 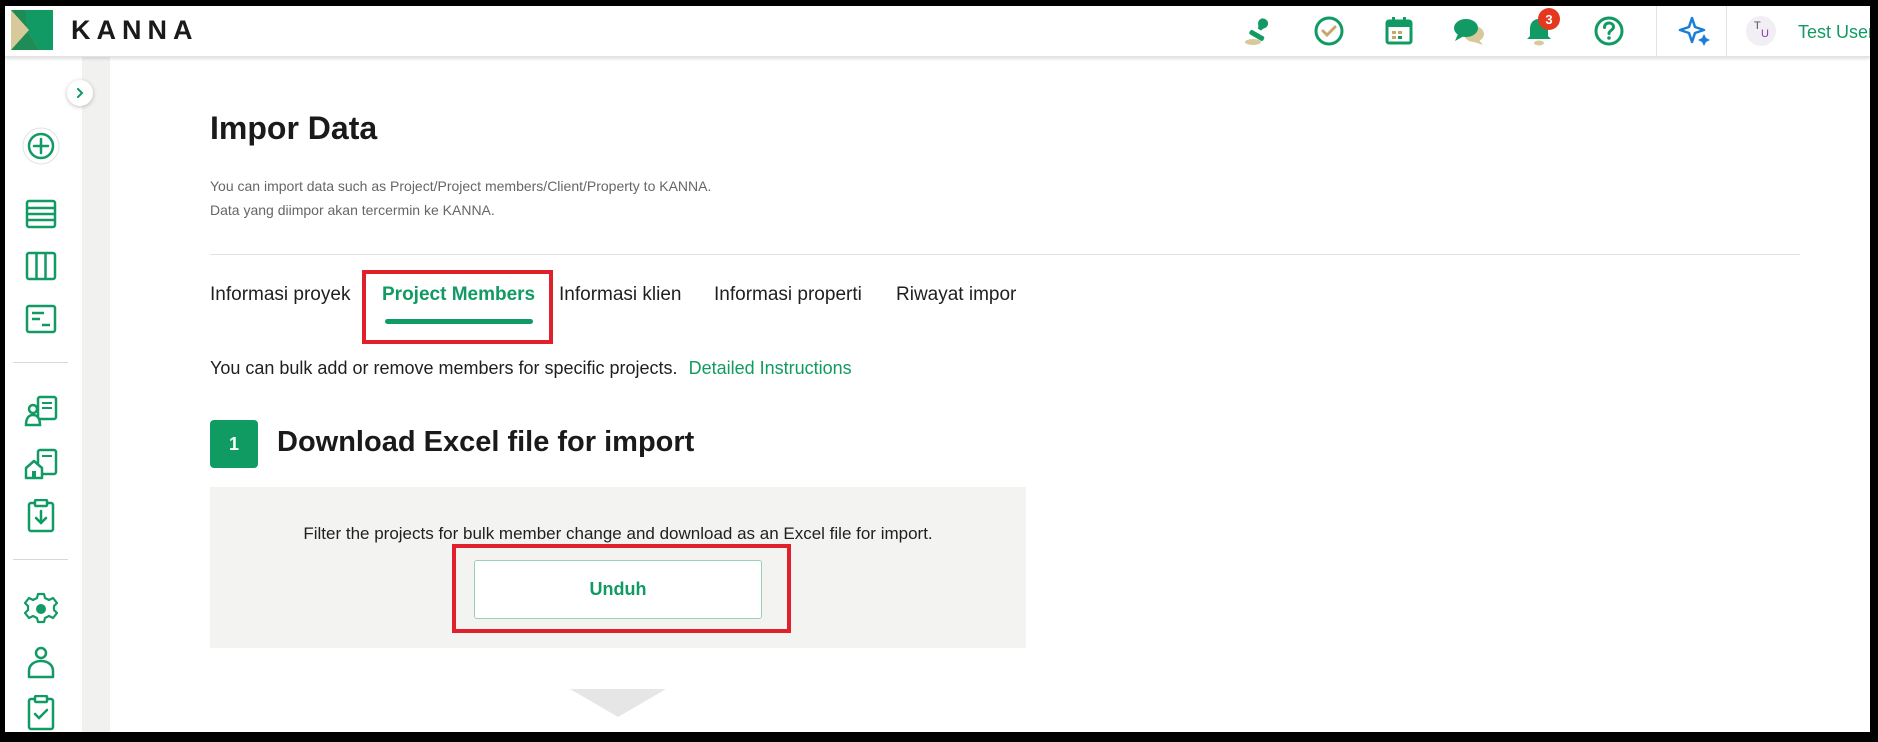 I want to click on stamp-button, so click(x=1259, y=31).